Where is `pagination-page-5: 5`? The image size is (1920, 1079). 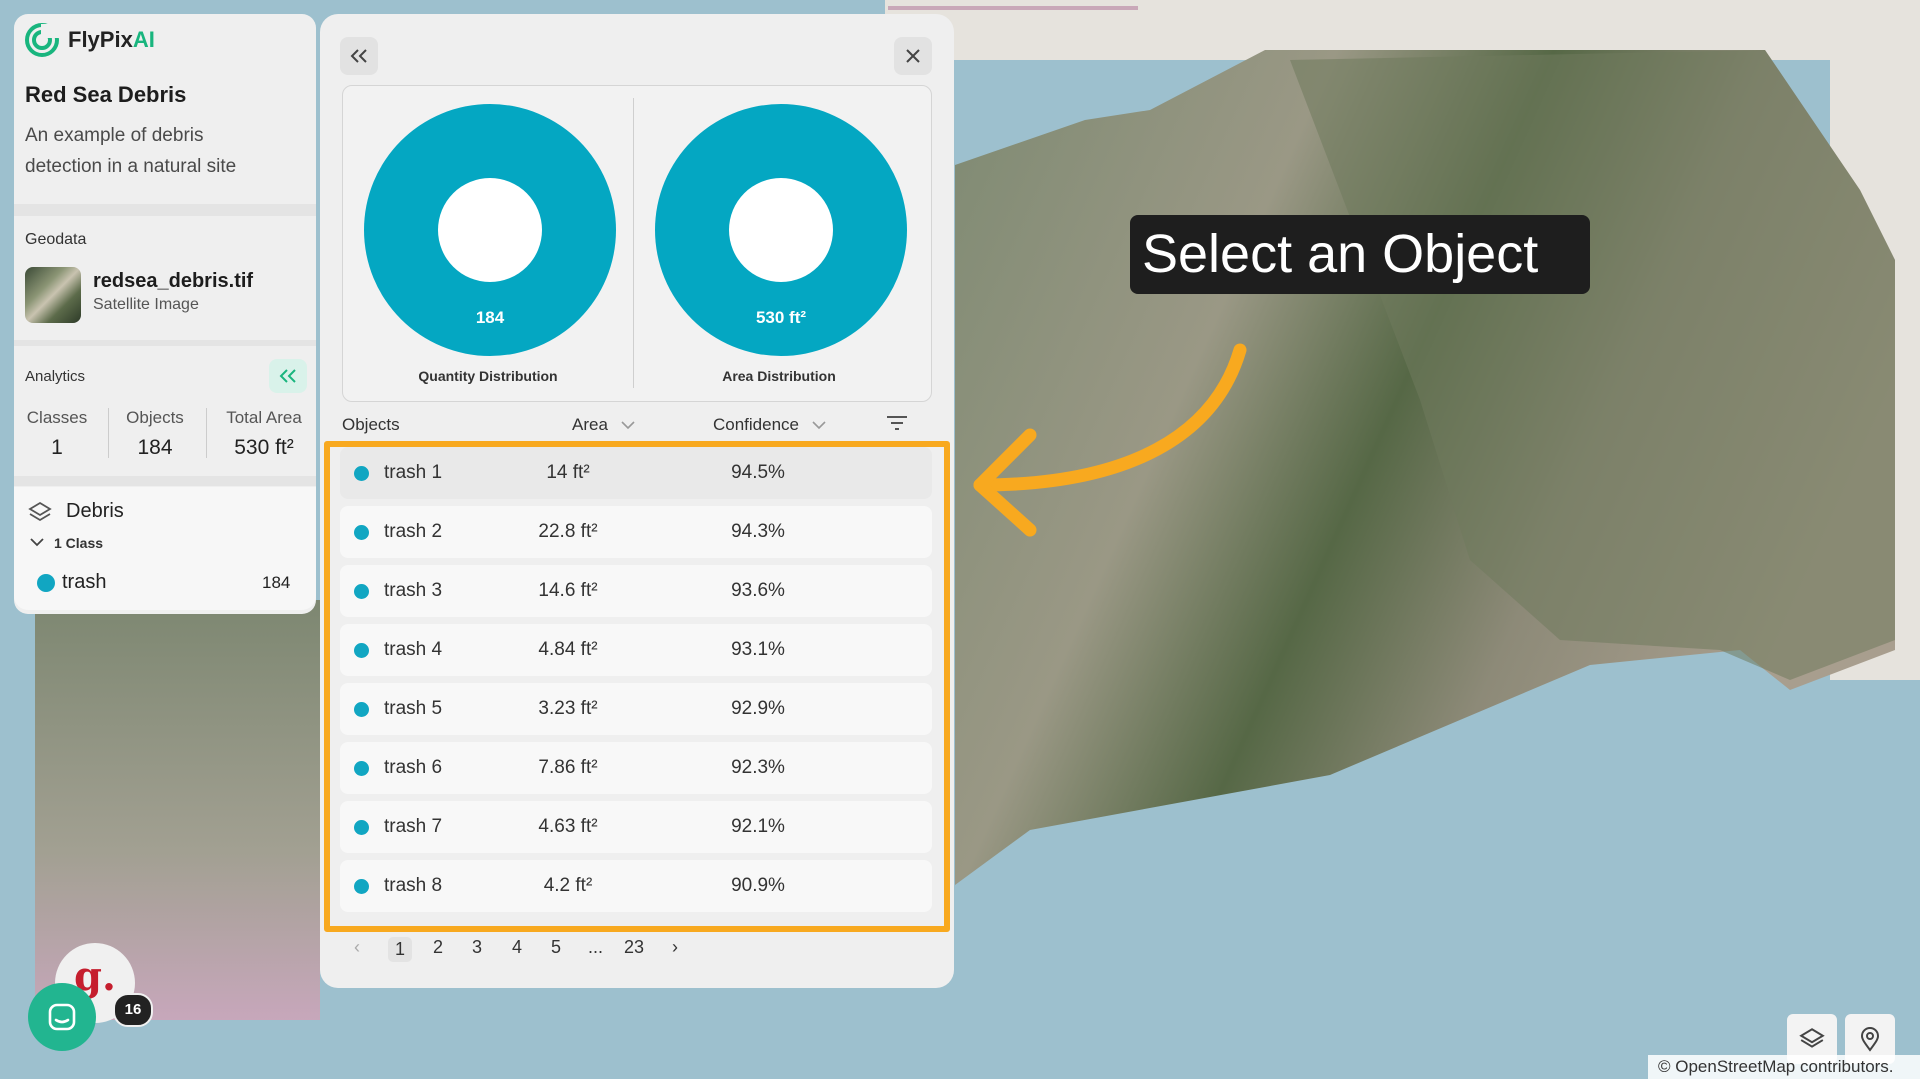 pagination-page-5: 5 is located at coordinates (556, 947).